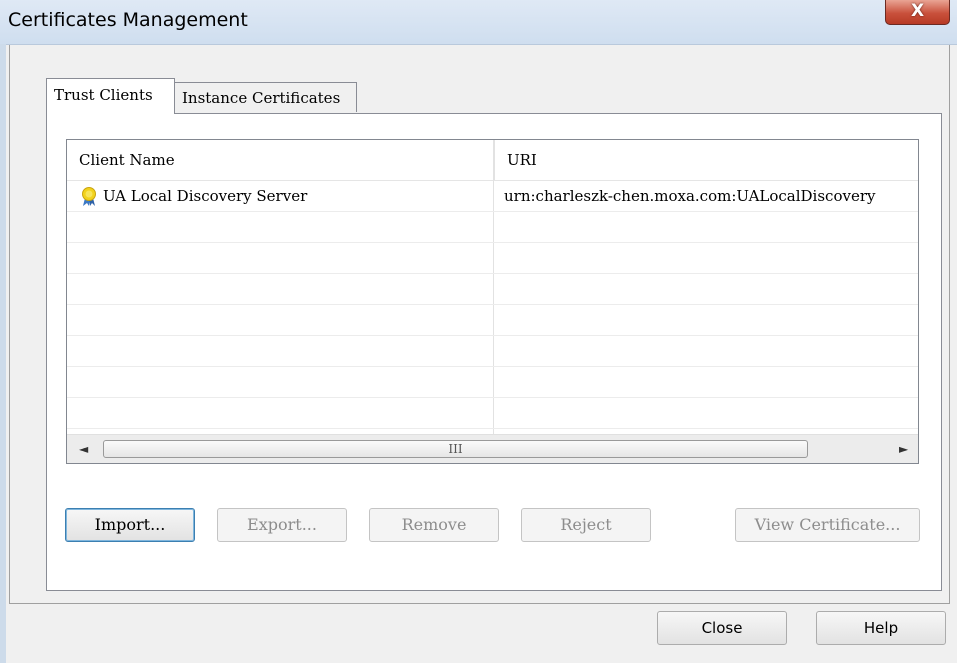  What do you see at coordinates (128, 20) in the screenshot?
I see `window-title: Certificates Management` at bounding box center [128, 20].